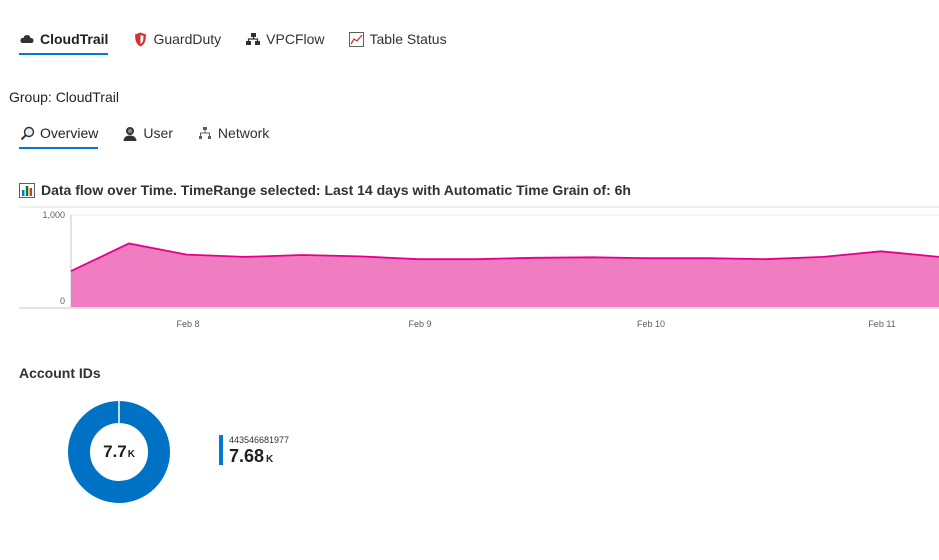 Image resolution: width=939 pixels, height=560 pixels. Describe the element at coordinates (408, 39) in the screenshot. I see `tab-label: Table Status` at that location.